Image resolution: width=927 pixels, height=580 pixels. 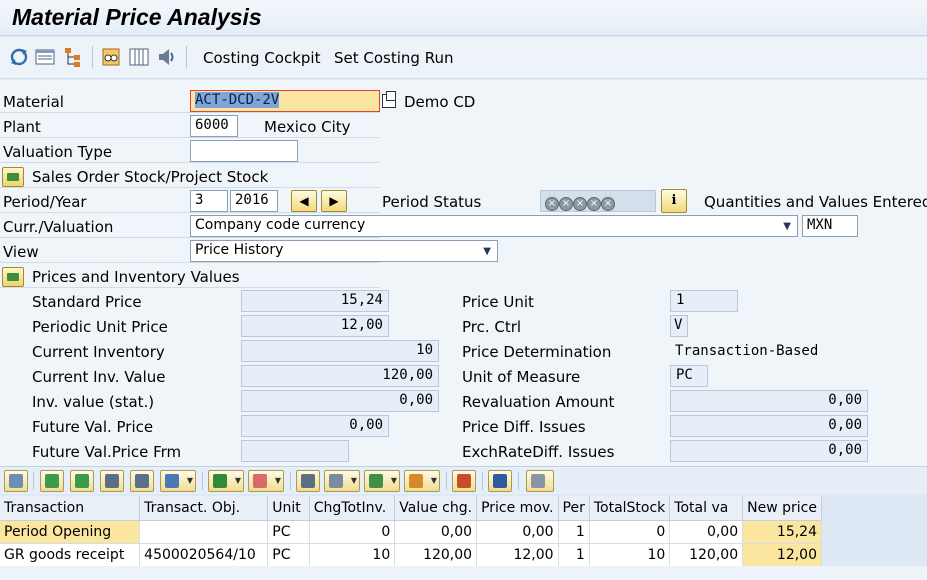 What do you see at coordinates (422, 481) in the screenshot?
I see `layout-icon: ▼` at bounding box center [422, 481].